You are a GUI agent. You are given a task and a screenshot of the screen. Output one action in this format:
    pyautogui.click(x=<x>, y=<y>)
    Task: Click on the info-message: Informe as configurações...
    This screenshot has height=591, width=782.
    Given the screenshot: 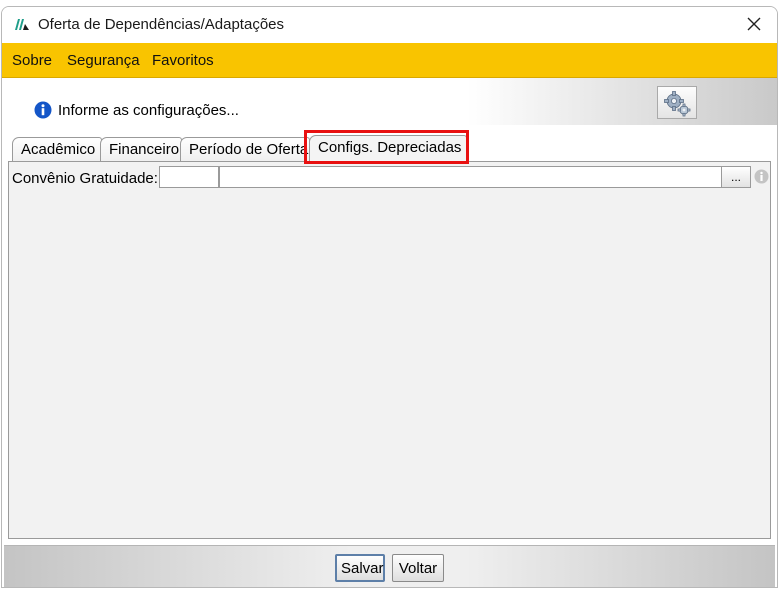 What is the action you would take?
    pyautogui.click(x=148, y=110)
    